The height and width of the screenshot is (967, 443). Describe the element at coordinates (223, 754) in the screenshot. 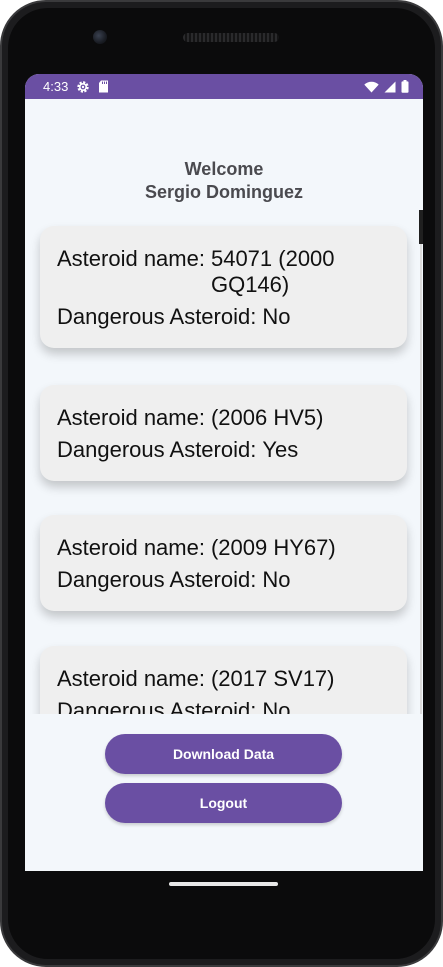

I see `download-data-button: Download Data` at that location.